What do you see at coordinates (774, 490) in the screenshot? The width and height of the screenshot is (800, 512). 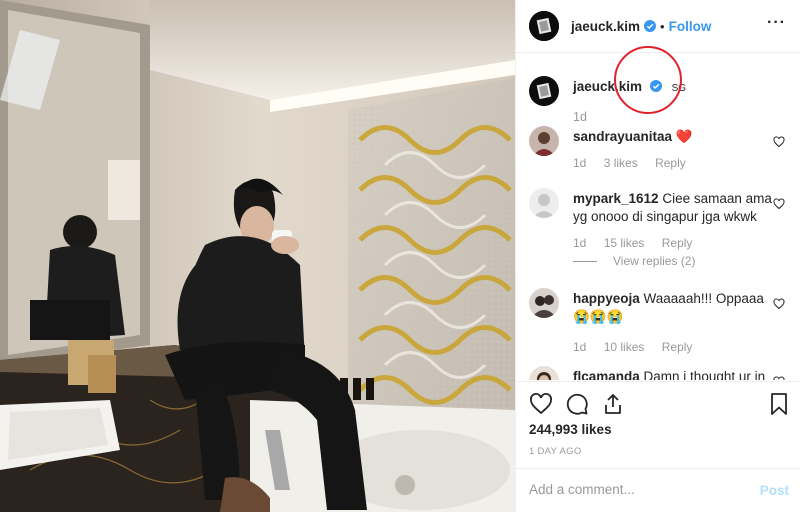 I see `post-comment-button: Post` at bounding box center [774, 490].